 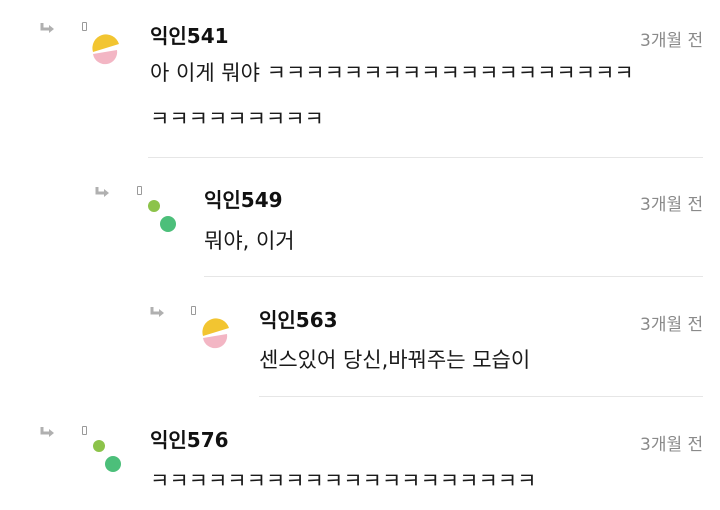 I want to click on comment-text-line: 뭐야, 이거, so click(x=249, y=241).